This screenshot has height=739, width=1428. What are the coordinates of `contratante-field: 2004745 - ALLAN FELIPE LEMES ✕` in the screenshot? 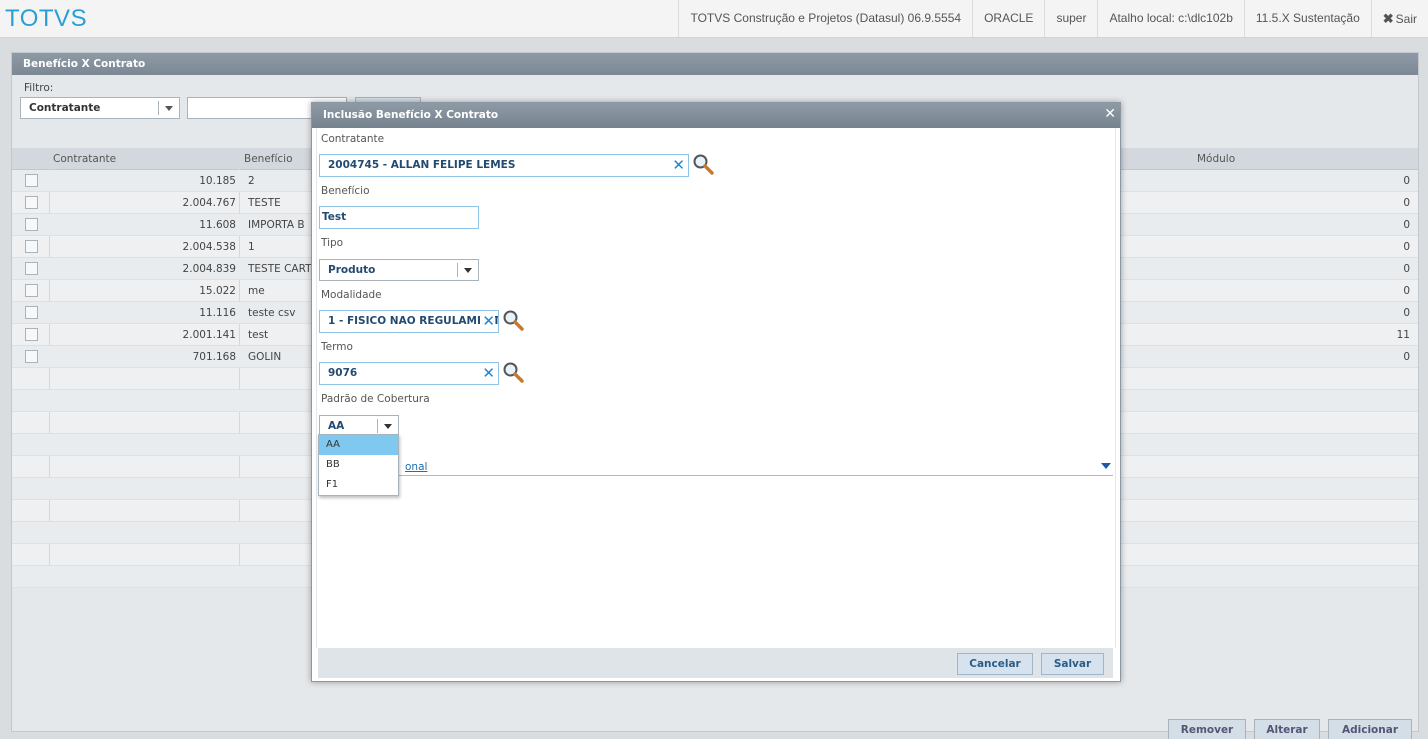 It's located at (504, 165).